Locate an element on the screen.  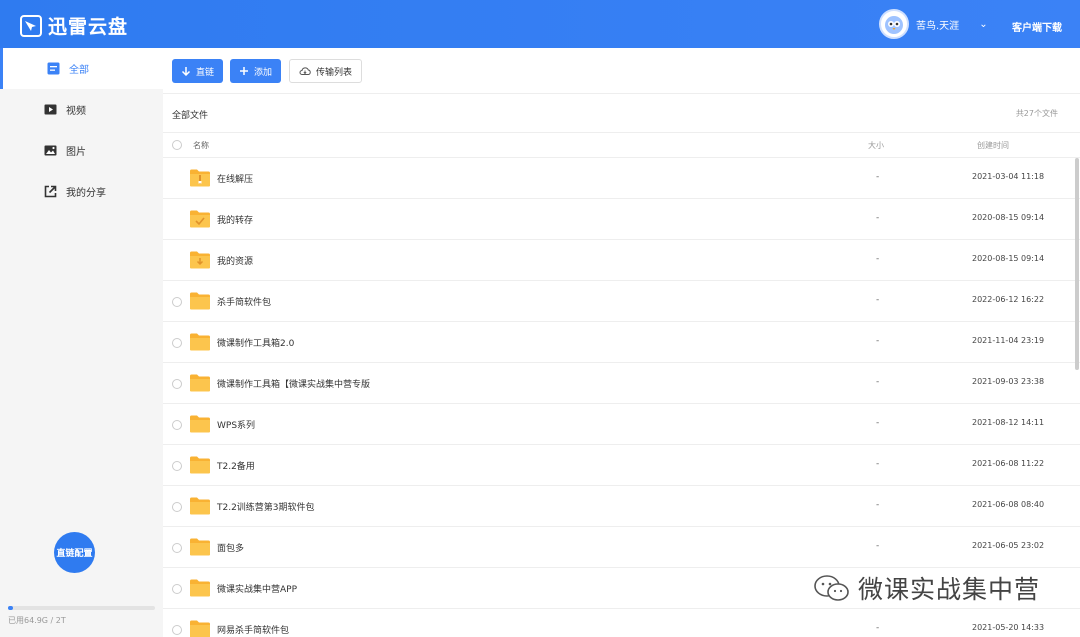
username: 苦鸟.天涯 is located at coordinates (938, 26).